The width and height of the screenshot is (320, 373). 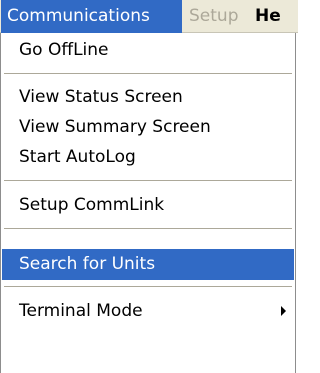 I want to click on menu-item-terminal-mode-label: Terminal Mode, so click(x=81, y=311).